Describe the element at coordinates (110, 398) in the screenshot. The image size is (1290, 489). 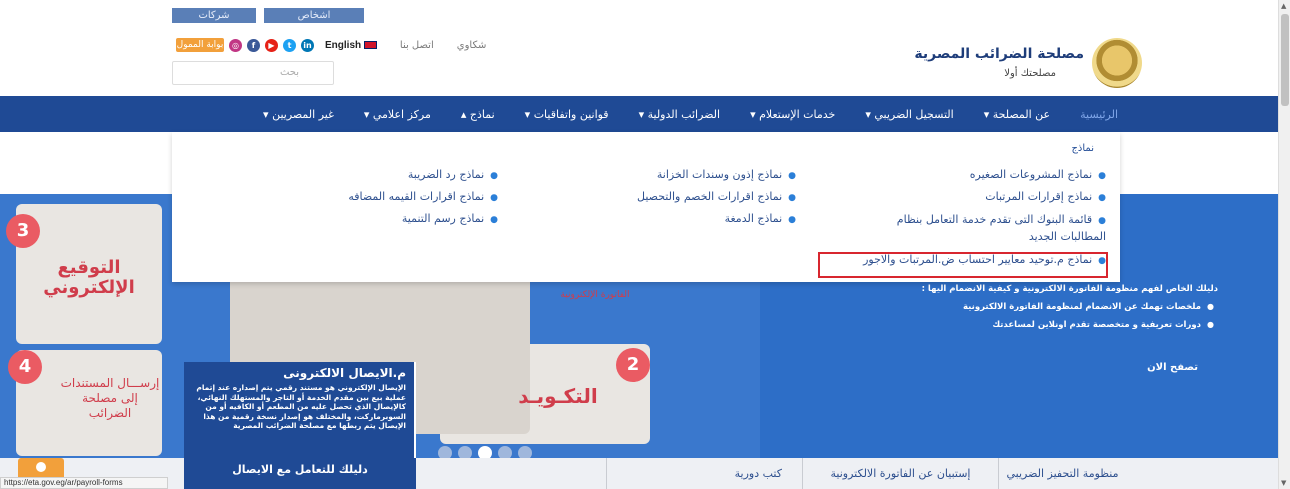
I see `step4-title: إرســـال المستندات إلى مصلحة الضرائب` at that location.